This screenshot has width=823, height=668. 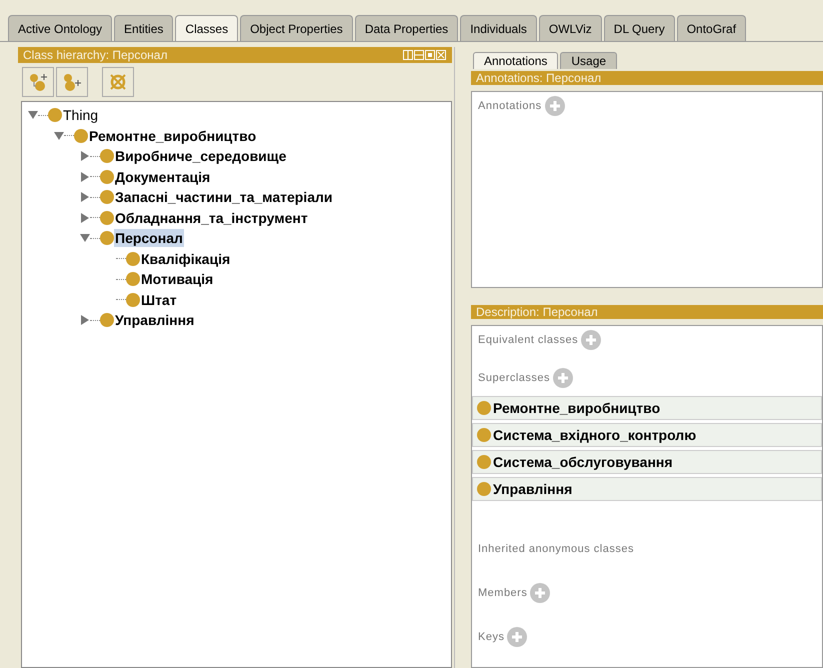 I want to click on section-label: Inherited anonymous classes, so click(x=556, y=549).